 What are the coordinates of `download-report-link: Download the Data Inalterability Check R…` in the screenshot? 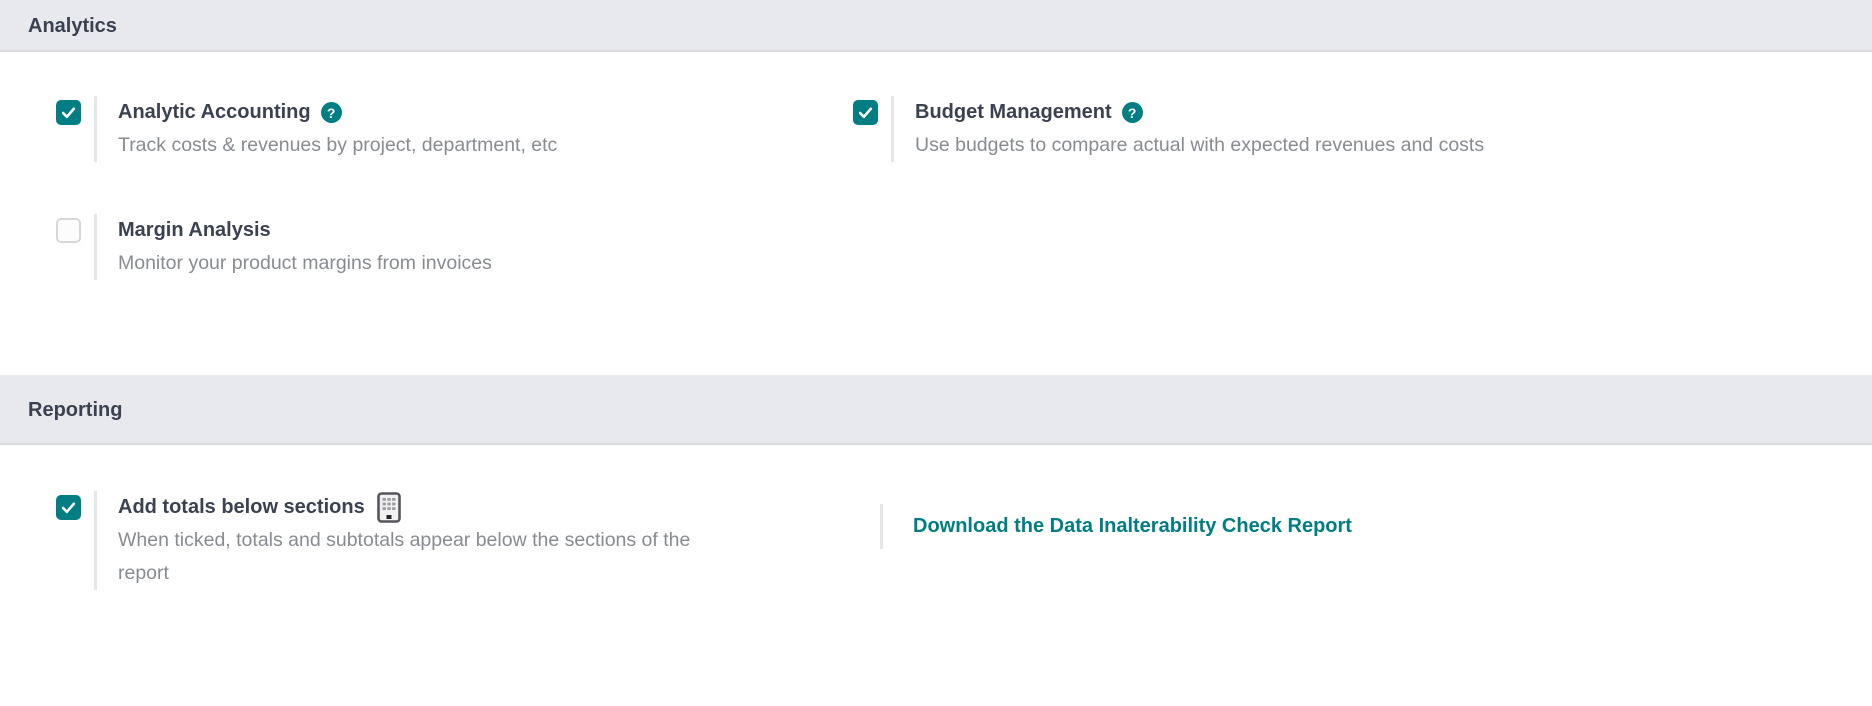 It's located at (1132, 526).